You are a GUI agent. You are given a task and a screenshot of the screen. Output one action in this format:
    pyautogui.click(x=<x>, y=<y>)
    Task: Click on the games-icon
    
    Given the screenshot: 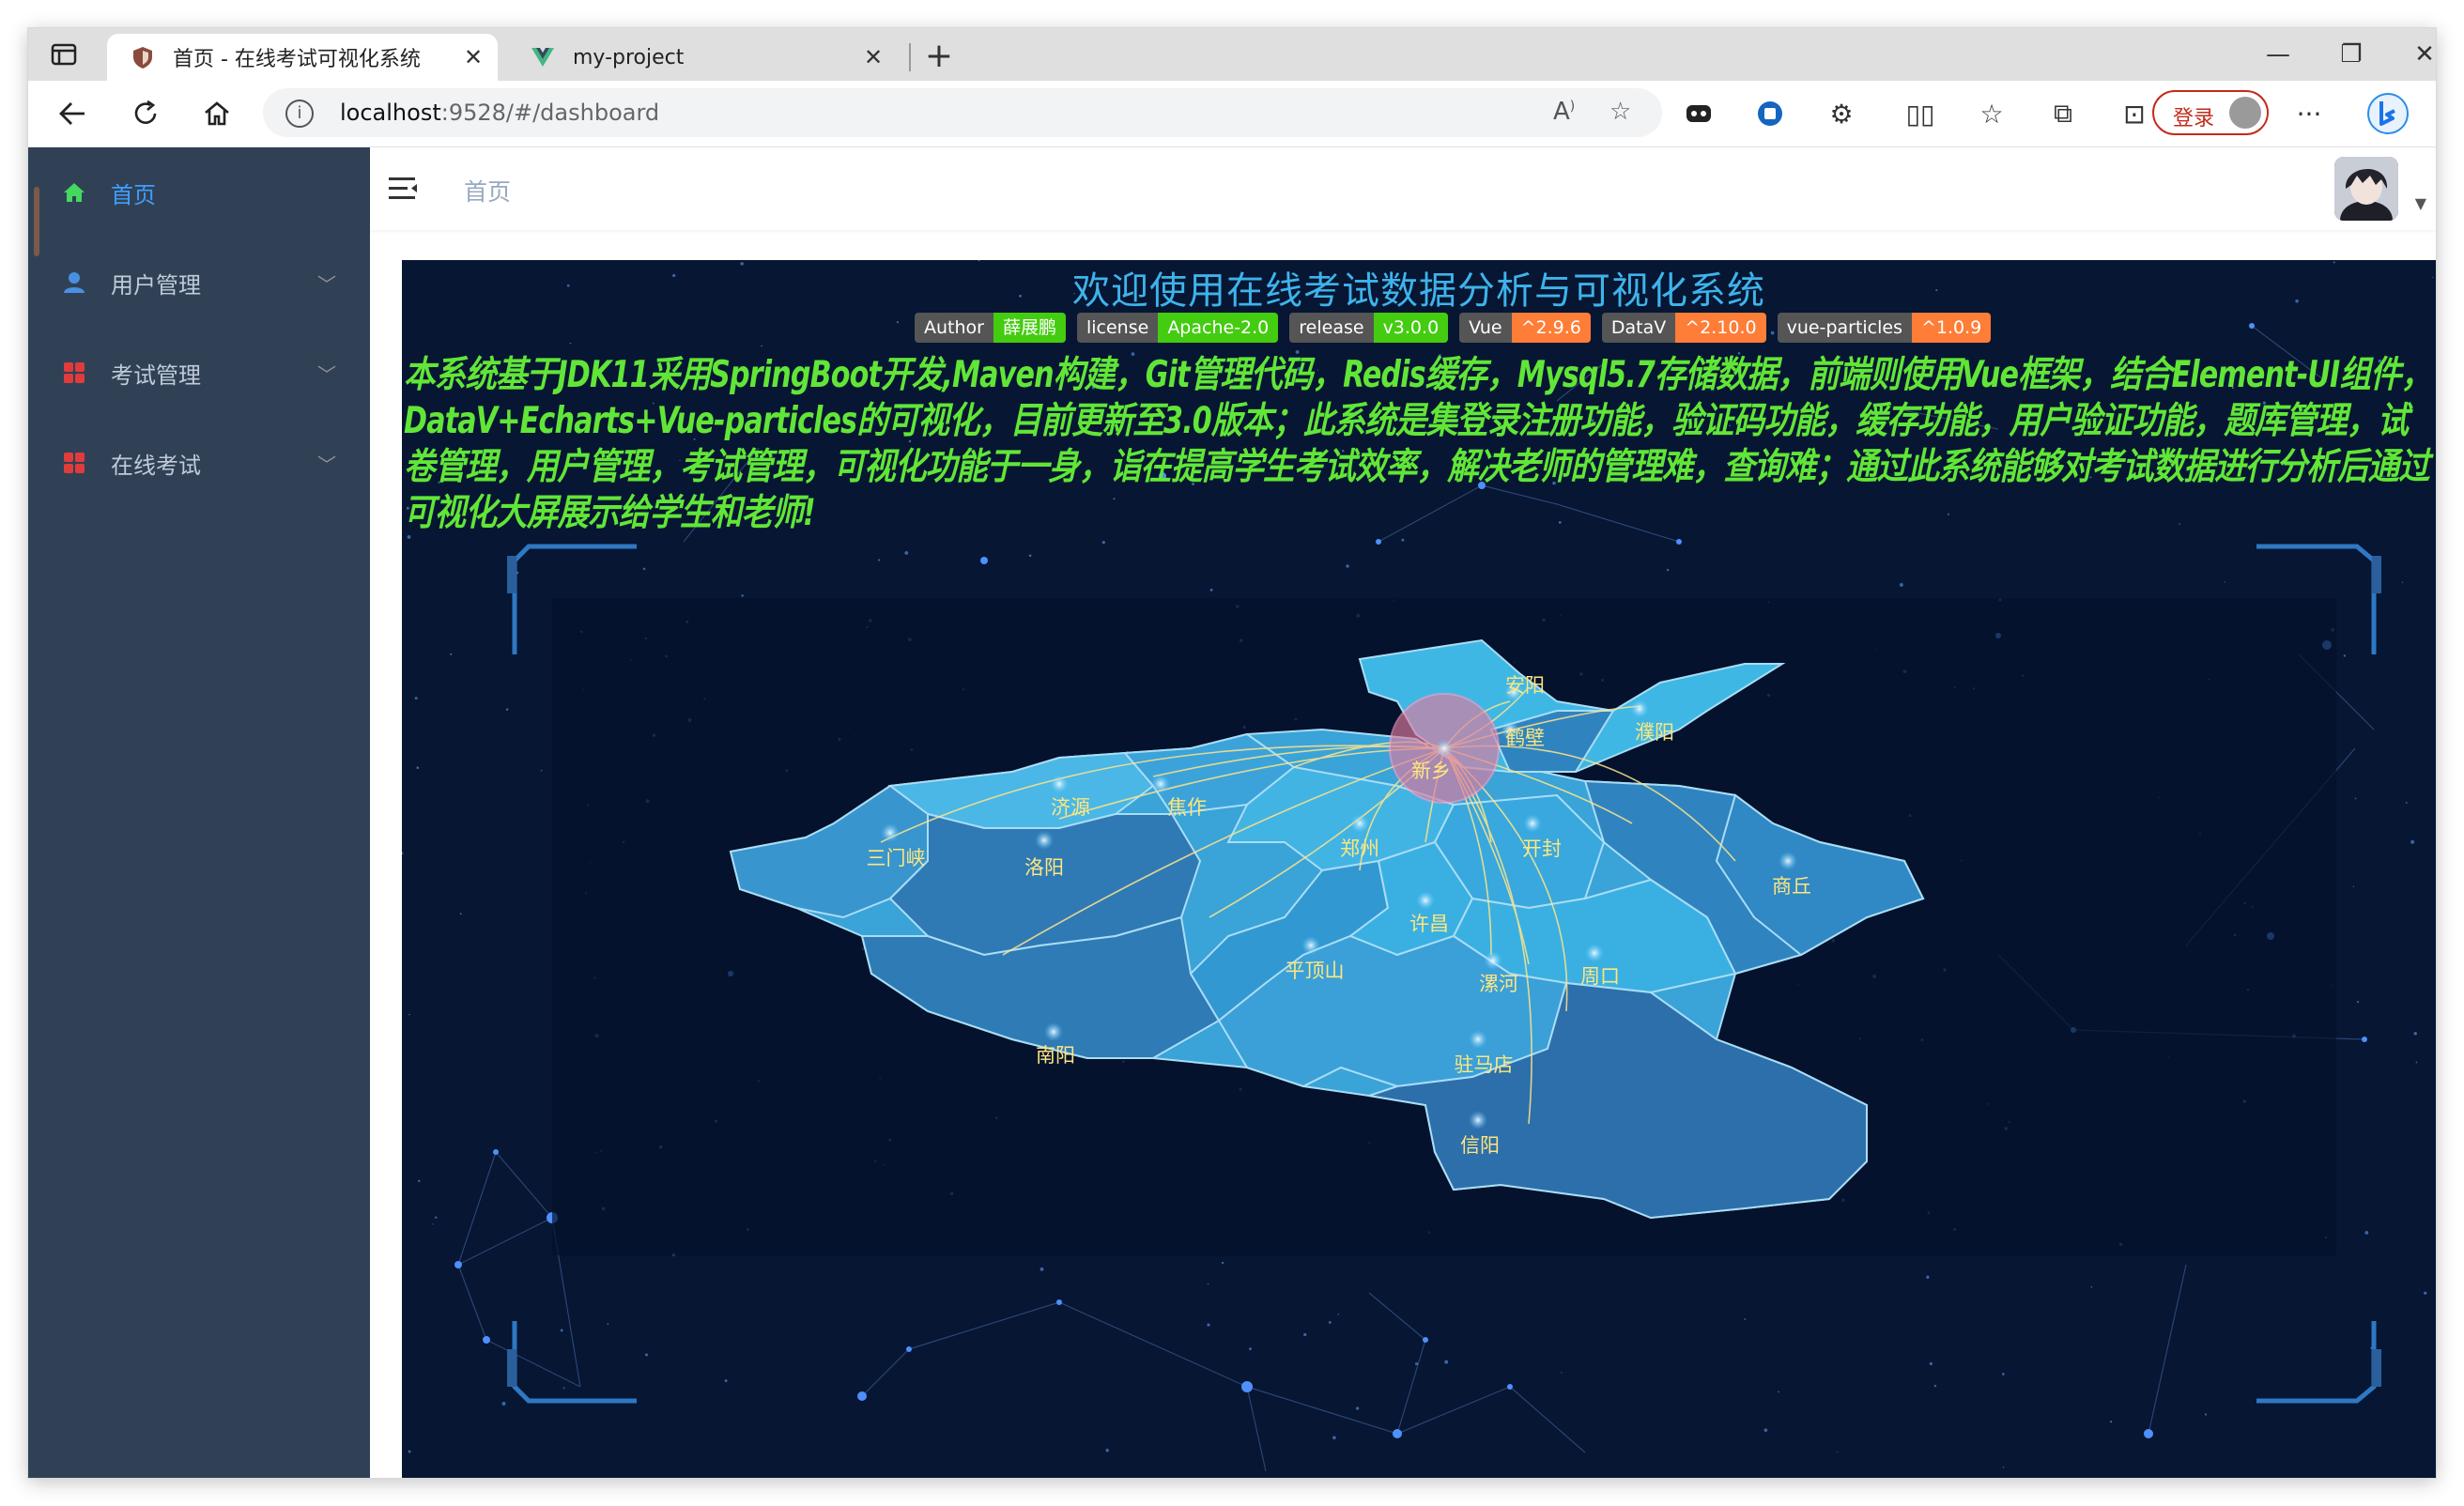 What is the action you would take?
    pyautogui.click(x=1699, y=113)
    